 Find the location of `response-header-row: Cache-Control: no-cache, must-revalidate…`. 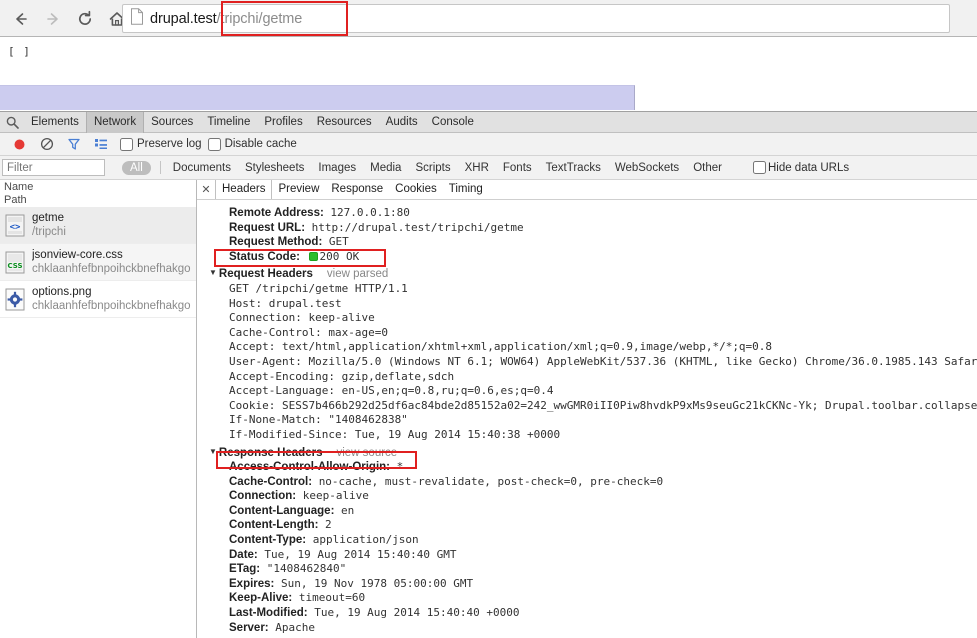

response-header-row: Cache-Control: no-cache, must-revalidate… is located at coordinates (593, 482).